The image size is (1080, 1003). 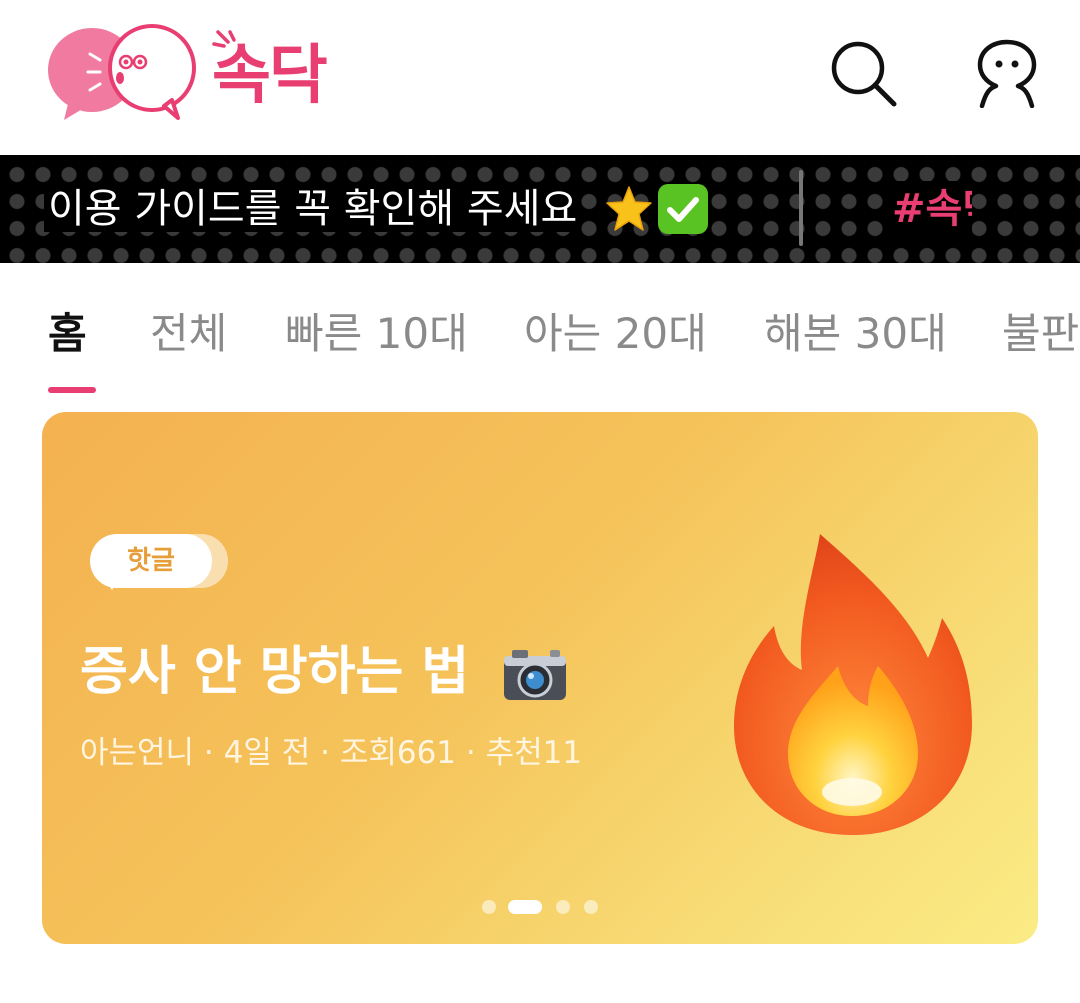 I want to click on tab-all: 전체, so click(x=188, y=334).